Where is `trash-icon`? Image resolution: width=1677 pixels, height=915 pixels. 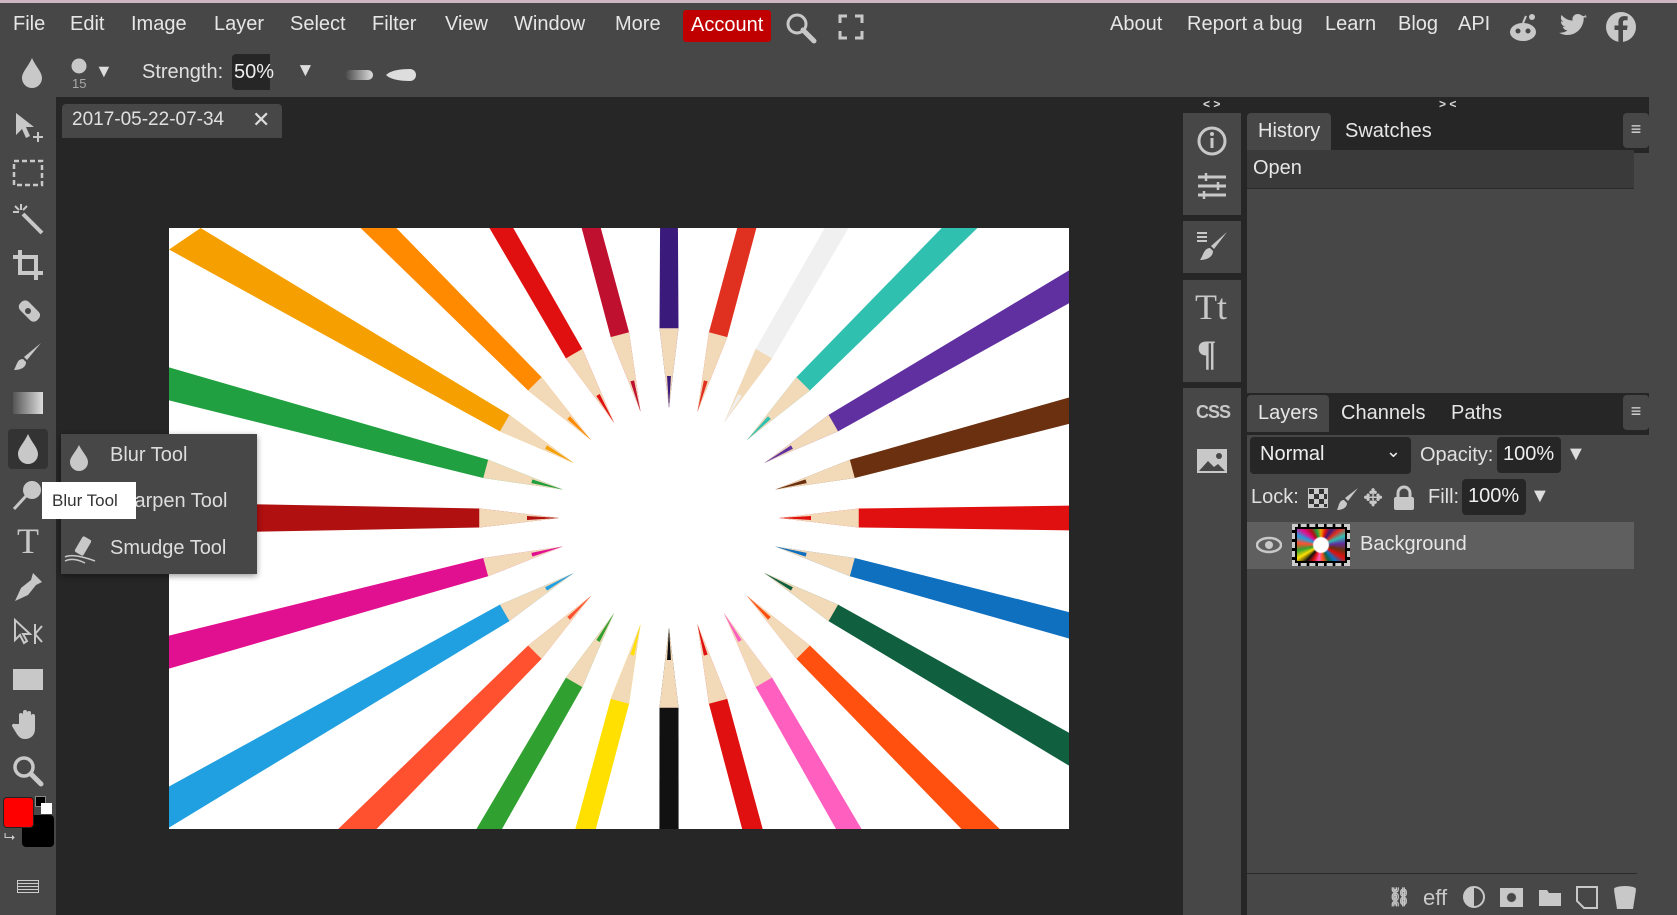 trash-icon is located at coordinates (1625, 897).